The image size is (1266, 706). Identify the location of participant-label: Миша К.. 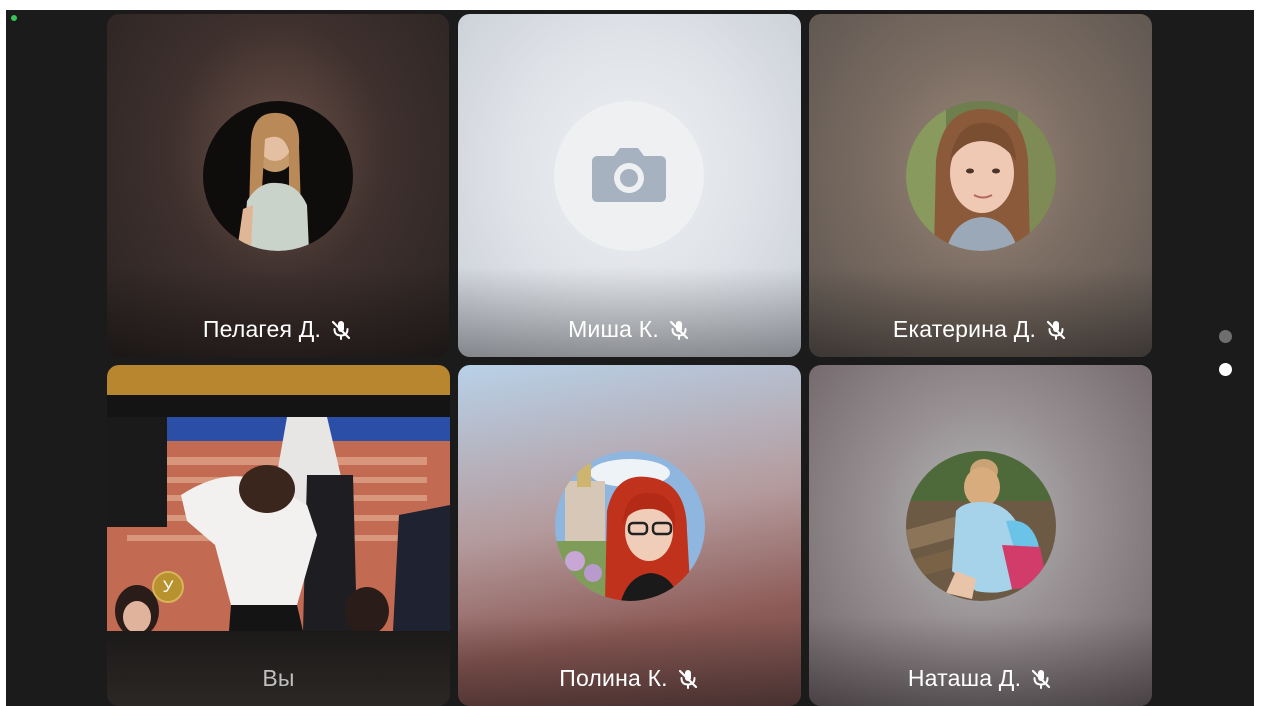
(629, 329).